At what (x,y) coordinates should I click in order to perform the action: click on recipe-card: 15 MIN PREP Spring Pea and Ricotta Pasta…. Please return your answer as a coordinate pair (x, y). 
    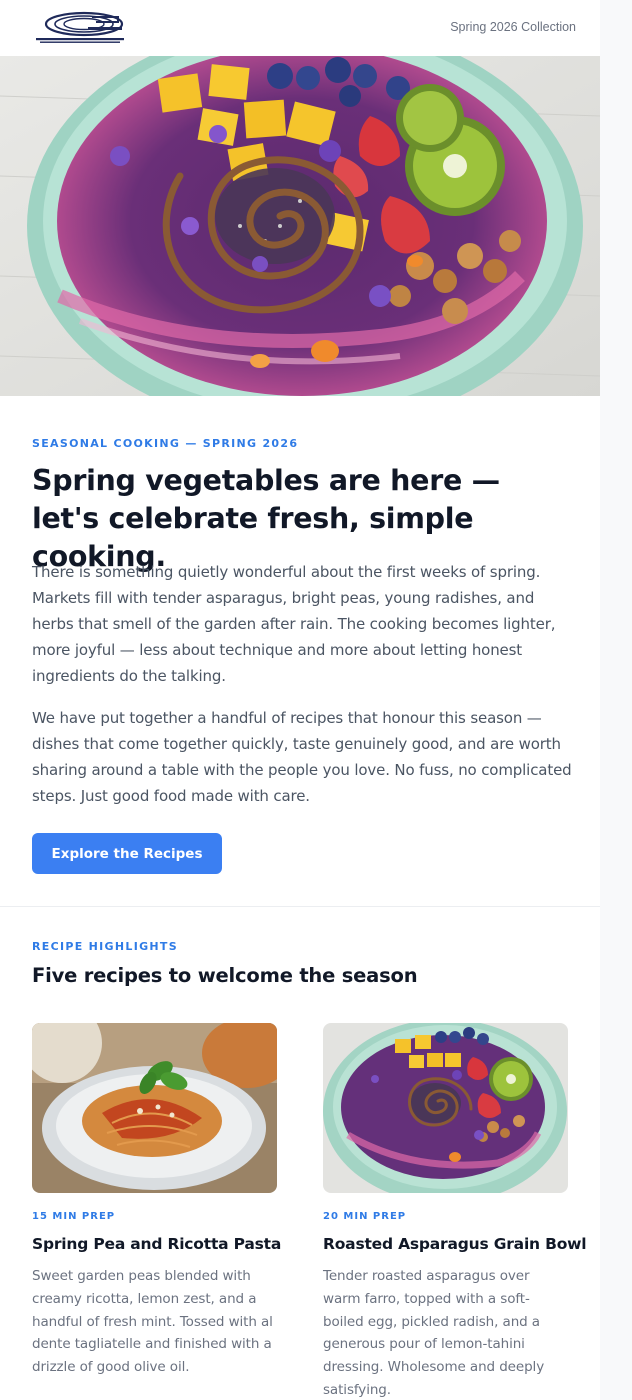
    Looking at the image, I should click on (156, 1199).